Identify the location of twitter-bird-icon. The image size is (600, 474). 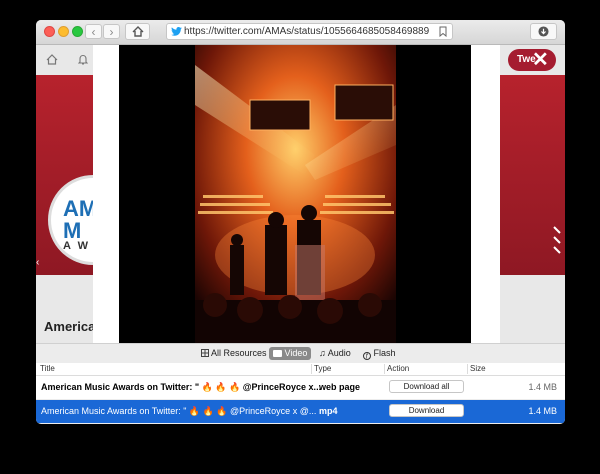
(176, 31).